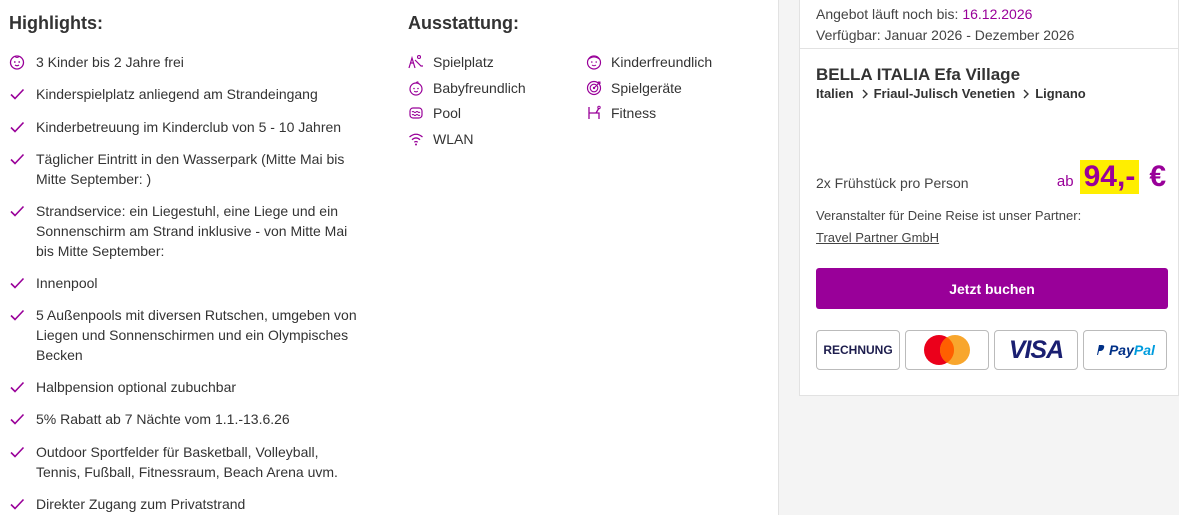 The width and height of the screenshot is (1179, 515). Describe the element at coordinates (662, 62) in the screenshot. I see `amenity-label: Kinderfreundlich` at that location.